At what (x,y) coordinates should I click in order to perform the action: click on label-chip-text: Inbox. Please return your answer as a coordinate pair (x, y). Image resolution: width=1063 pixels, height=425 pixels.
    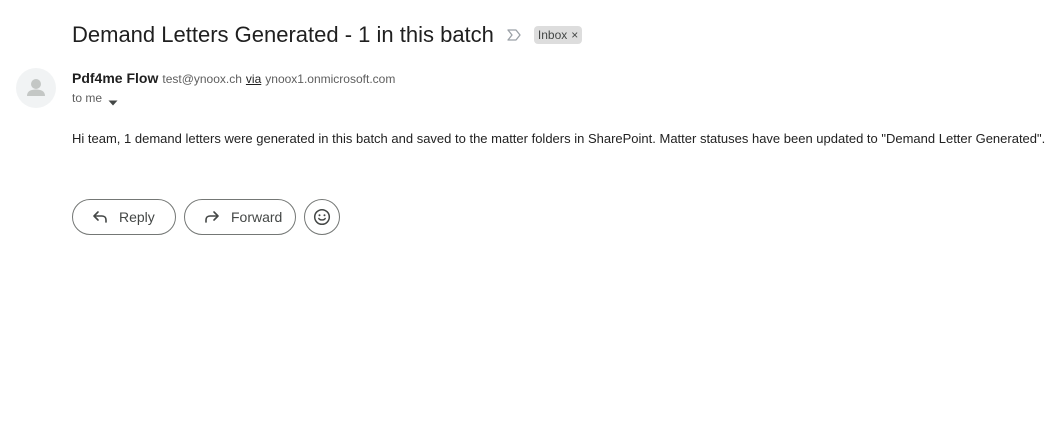
    Looking at the image, I should click on (552, 35).